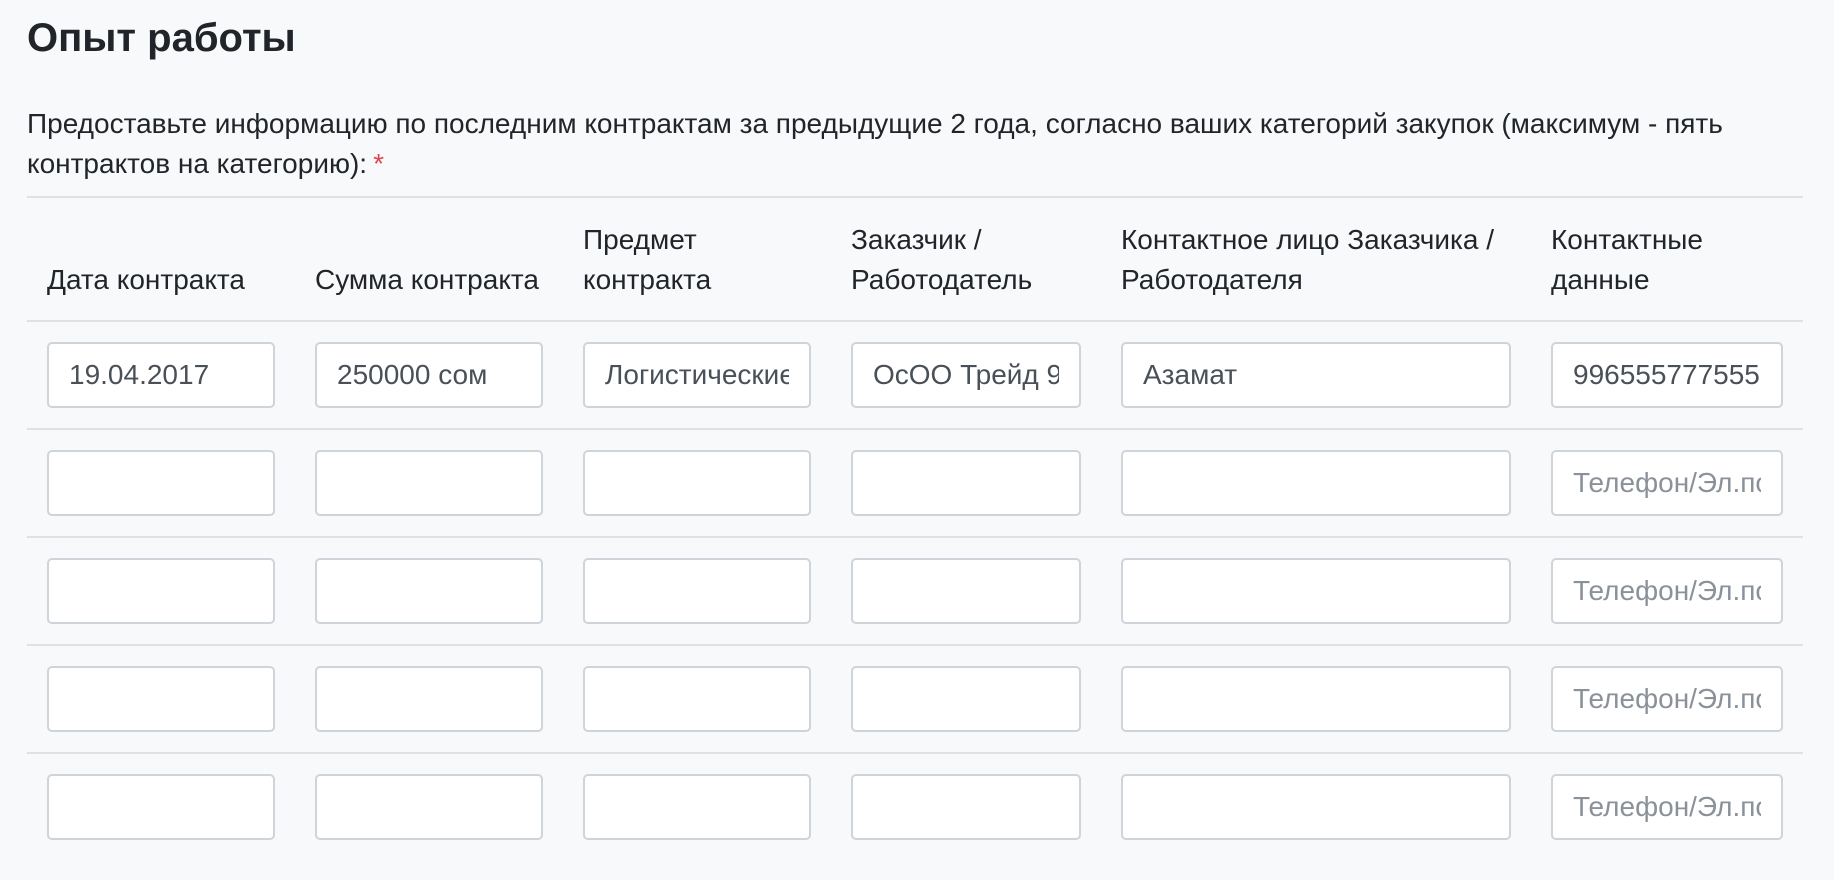  Describe the element at coordinates (942, 259) in the screenshot. I see `header-customer-employer: Заказчик / Работодатель` at that location.